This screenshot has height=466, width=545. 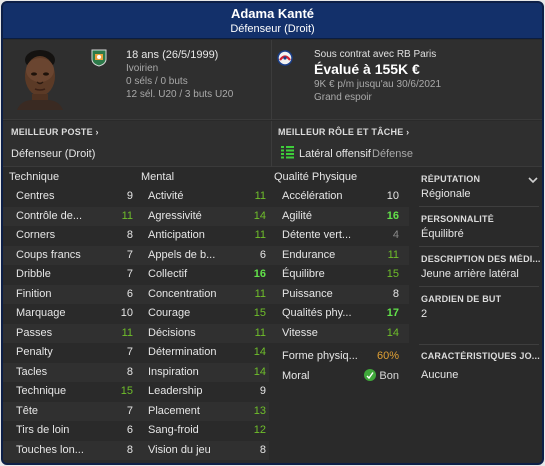 I want to click on contract-status: Sous contrat avec RB Paris, so click(x=377, y=54).